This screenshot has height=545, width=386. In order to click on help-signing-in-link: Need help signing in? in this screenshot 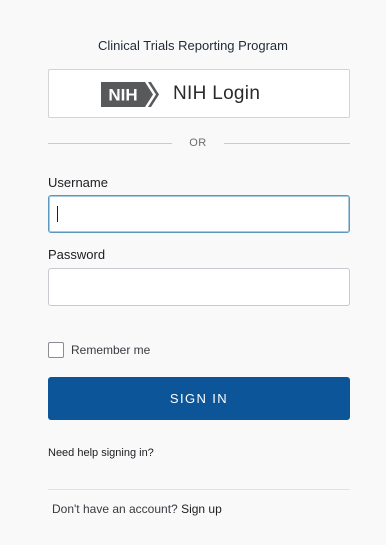, I will do `click(101, 453)`.